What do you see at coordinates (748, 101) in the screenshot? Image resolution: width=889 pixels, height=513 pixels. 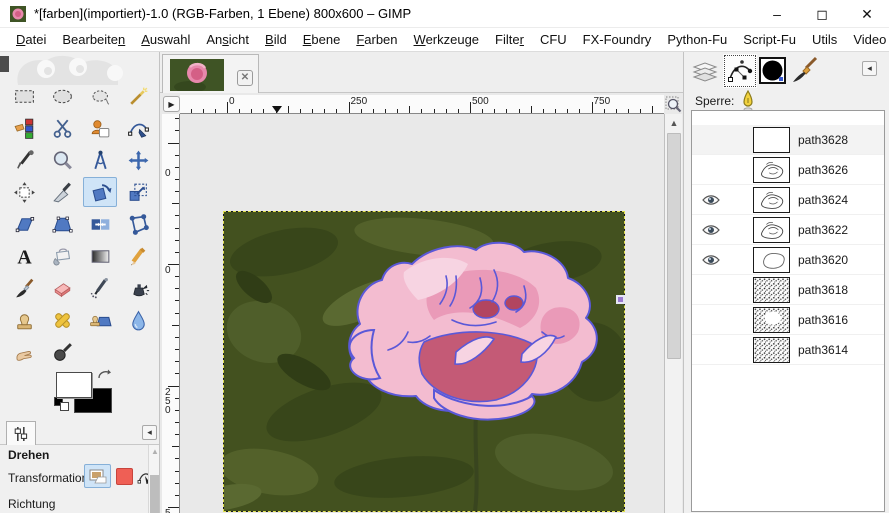 I see `lock-strokes-pen-icon` at bounding box center [748, 101].